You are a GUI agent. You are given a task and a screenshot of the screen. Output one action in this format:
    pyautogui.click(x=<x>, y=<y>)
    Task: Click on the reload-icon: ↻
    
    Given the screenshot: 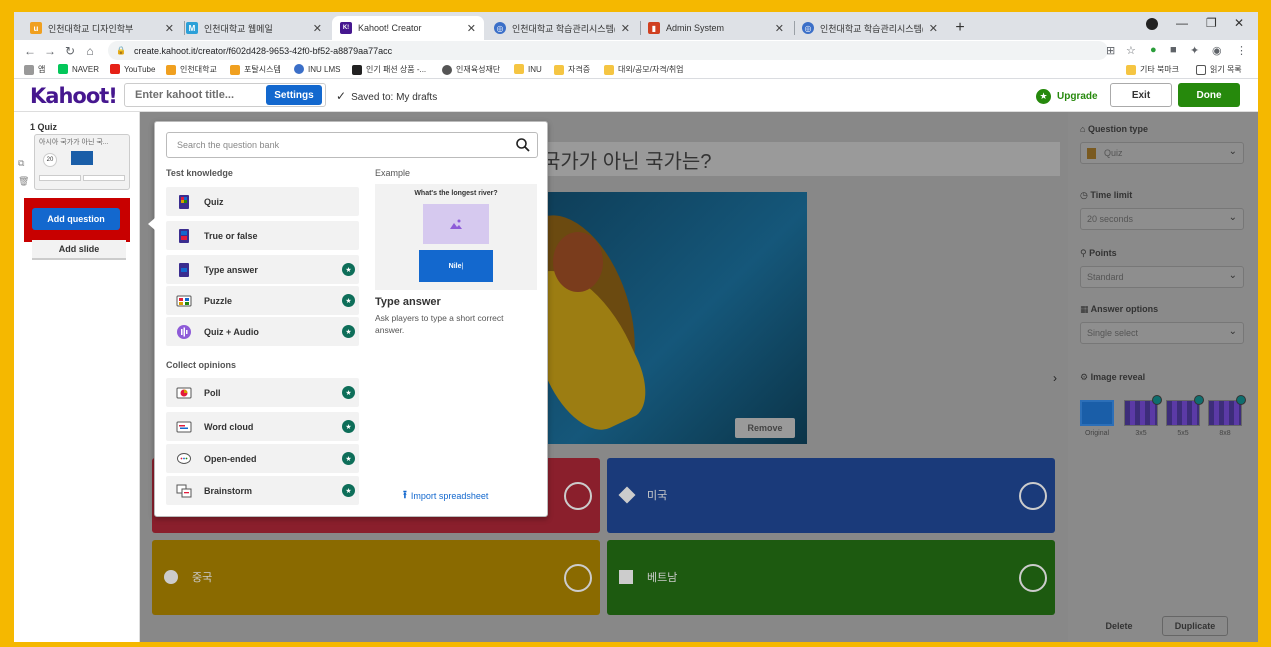 What is the action you would take?
    pyautogui.click(x=70, y=51)
    